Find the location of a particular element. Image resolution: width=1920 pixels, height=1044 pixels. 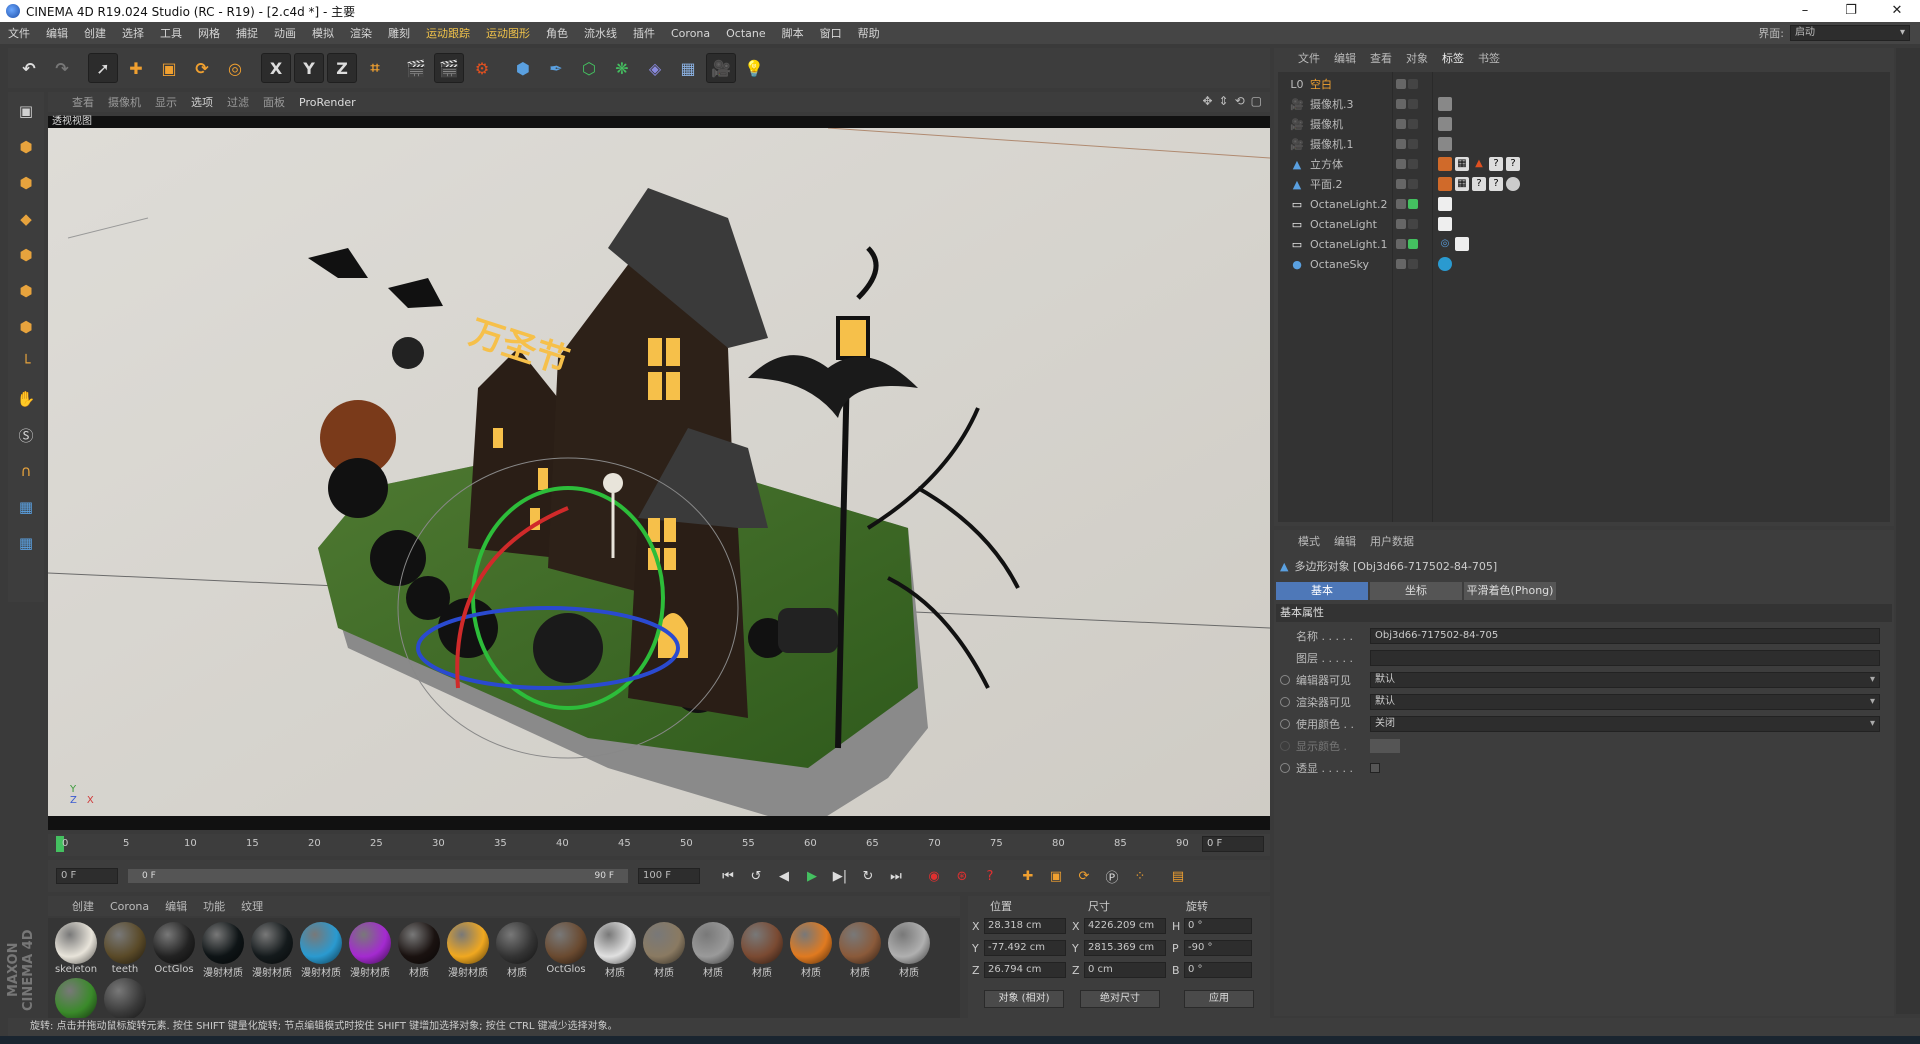

tab-basic: 基本 is located at coordinates (1322, 591).